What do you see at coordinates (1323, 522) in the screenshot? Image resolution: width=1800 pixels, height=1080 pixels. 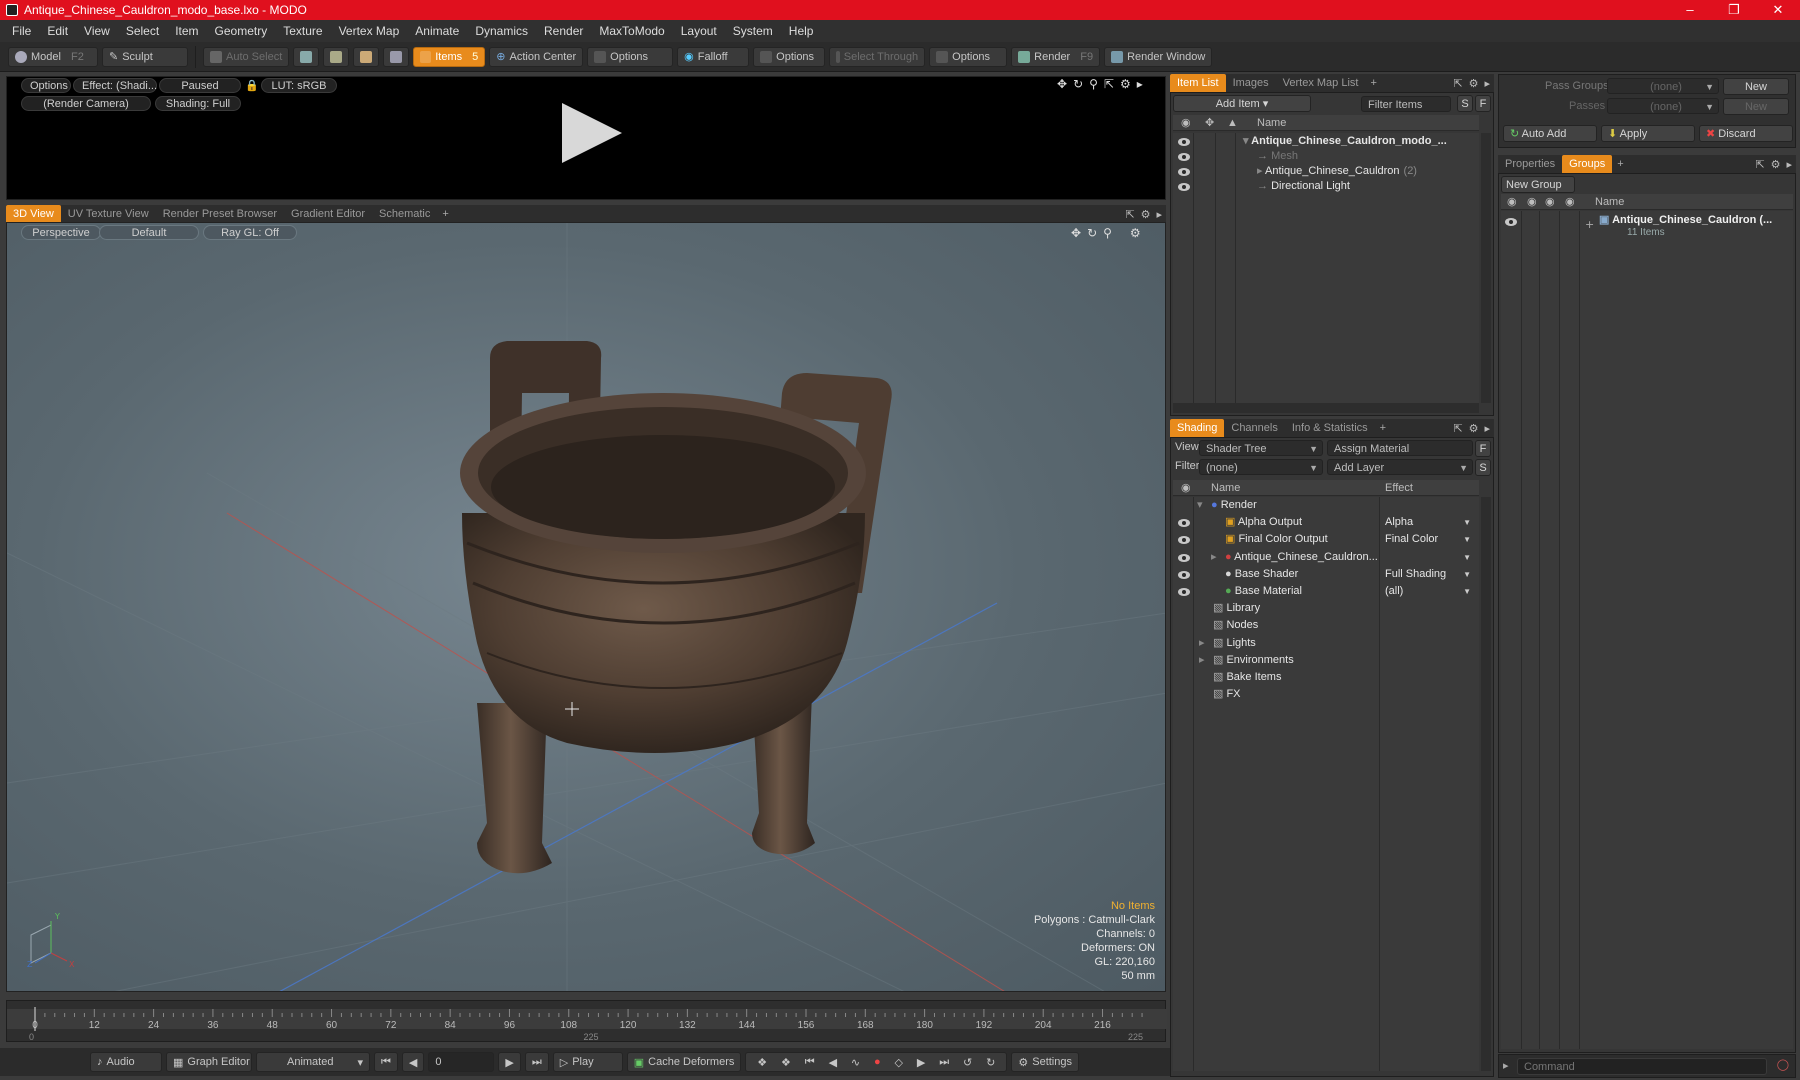 I see `shader-tree-row: ▣ Alpha Output Alpha ▼` at bounding box center [1323, 522].